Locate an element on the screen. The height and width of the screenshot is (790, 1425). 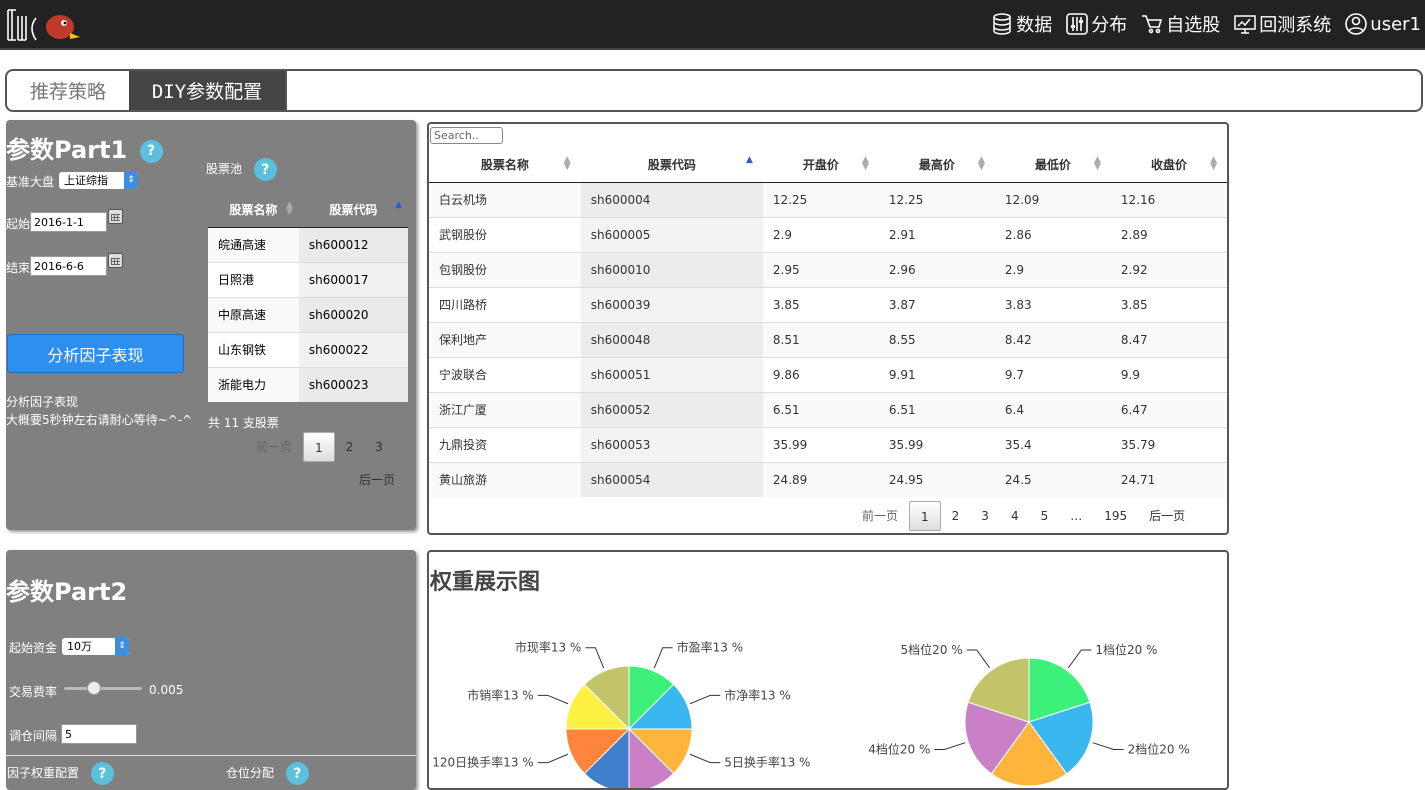
col-stock-code: 股票代码 ▲ is located at coordinates (671, 165).